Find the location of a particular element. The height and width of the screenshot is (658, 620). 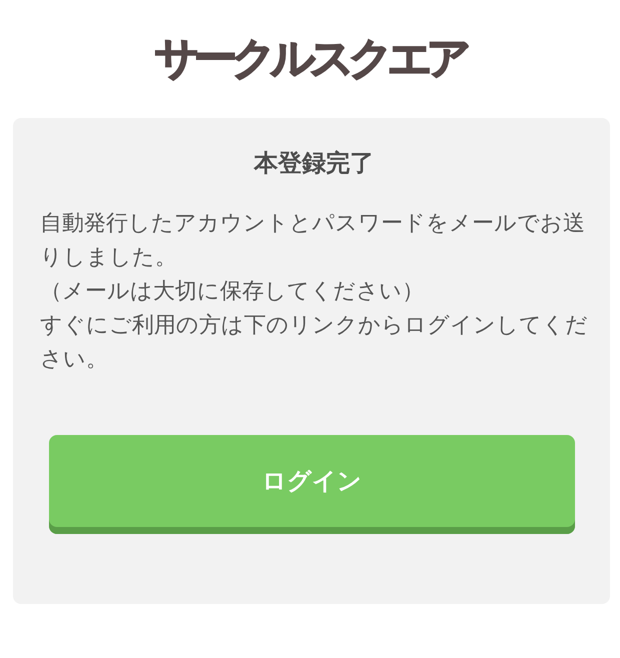

card-title: 本登録完了 is located at coordinates (314, 163).